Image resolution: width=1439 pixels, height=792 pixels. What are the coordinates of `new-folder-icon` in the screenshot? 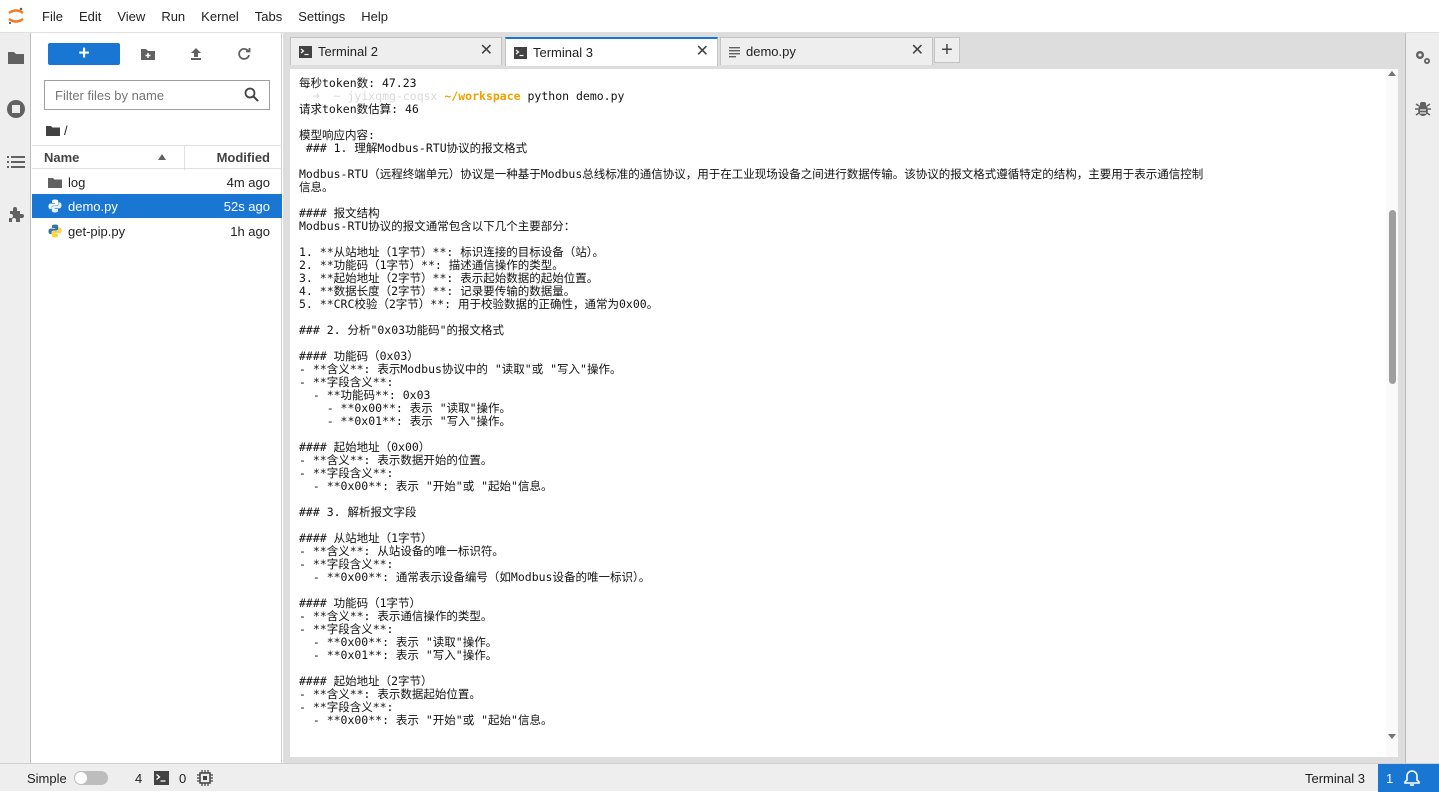 It's located at (148, 54).